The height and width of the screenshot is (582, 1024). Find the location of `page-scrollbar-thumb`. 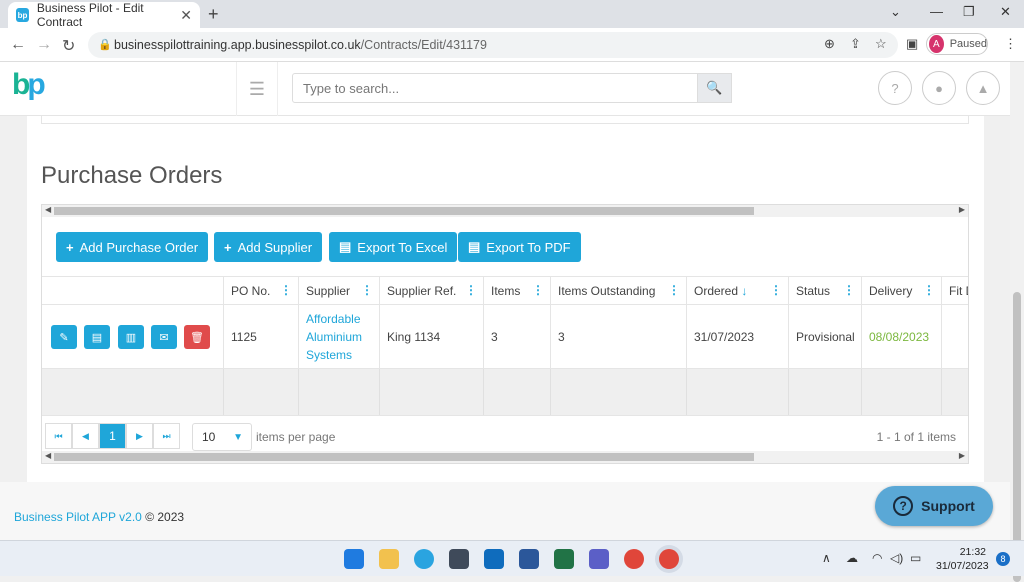

page-scrollbar-thumb is located at coordinates (1017, 437).